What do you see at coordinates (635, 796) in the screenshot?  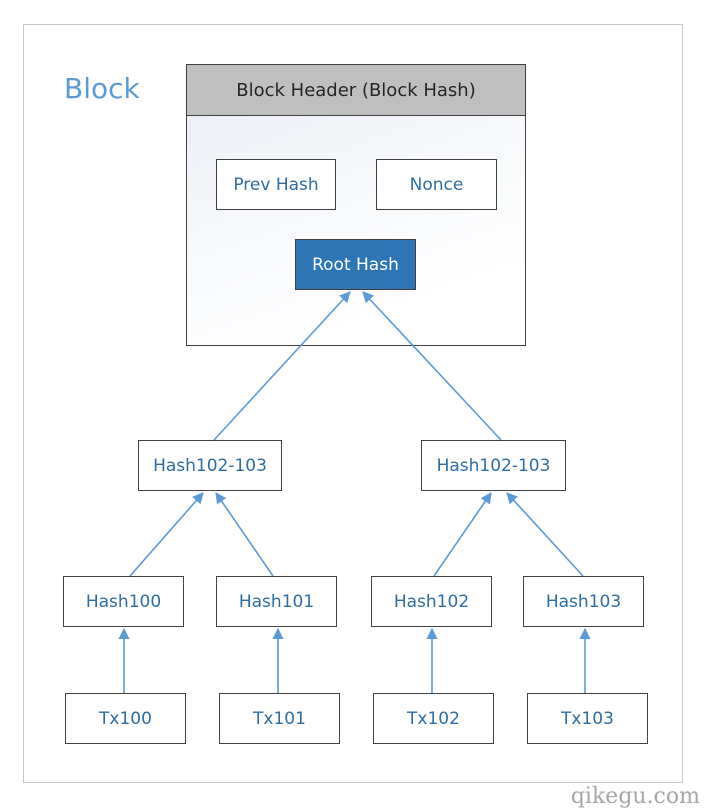 I see `watermark: qikegu.com` at bounding box center [635, 796].